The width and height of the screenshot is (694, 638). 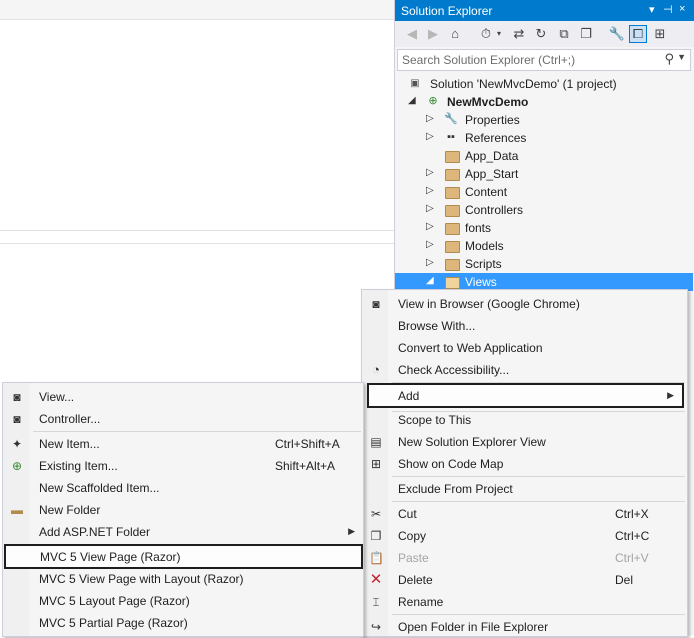 I want to click on close-icon: ×, so click(x=682, y=9).